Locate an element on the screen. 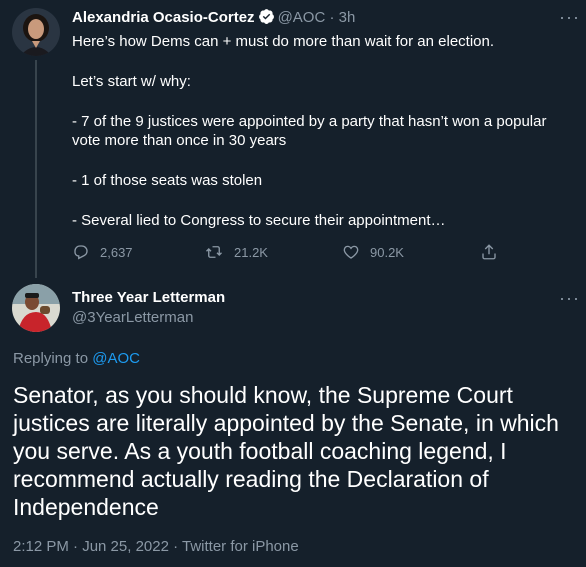 This screenshot has width=586, height=567. share-action is located at coordinates (489, 252).